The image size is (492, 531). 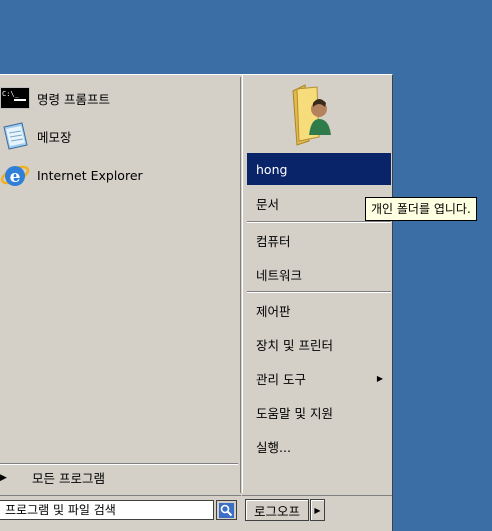 I want to click on internet-explorer-icon: e, so click(x=15, y=175).